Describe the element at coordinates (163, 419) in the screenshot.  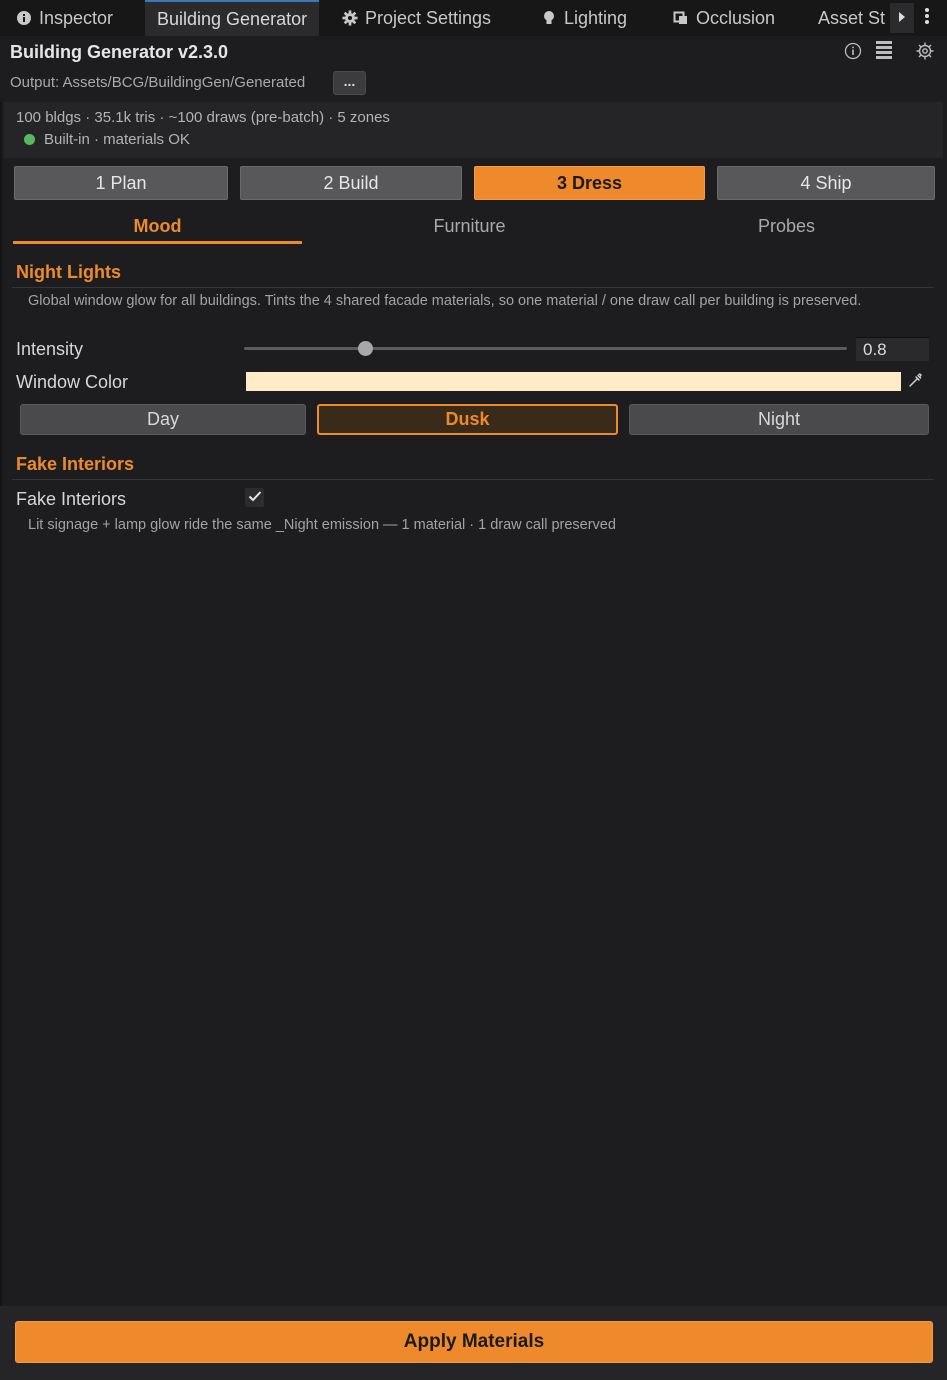
I see `preset-day-button: Day` at that location.